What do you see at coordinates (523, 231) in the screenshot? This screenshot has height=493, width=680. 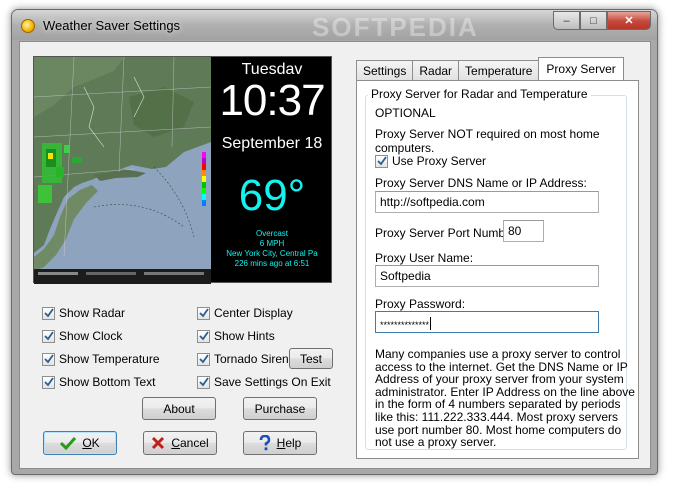 I see `port-input: 80` at bounding box center [523, 231].